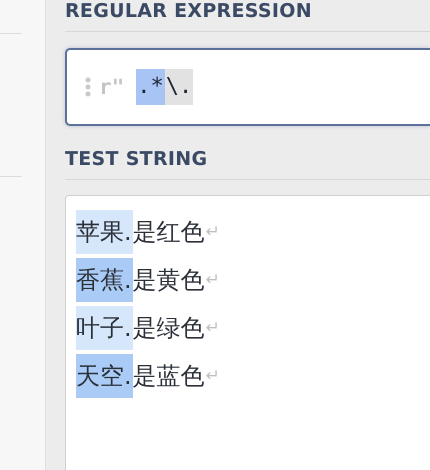 The image size is (430, 470). I want to click on drag-handle-icon, so click(88, 87).